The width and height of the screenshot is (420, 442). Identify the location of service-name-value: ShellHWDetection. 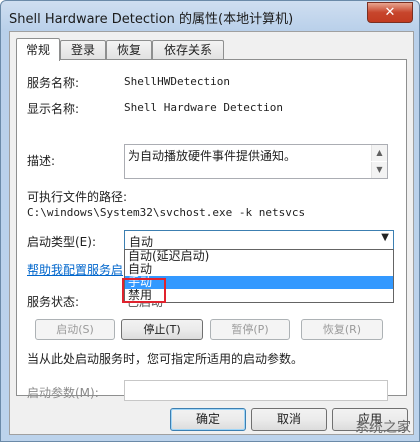
(177, 81).